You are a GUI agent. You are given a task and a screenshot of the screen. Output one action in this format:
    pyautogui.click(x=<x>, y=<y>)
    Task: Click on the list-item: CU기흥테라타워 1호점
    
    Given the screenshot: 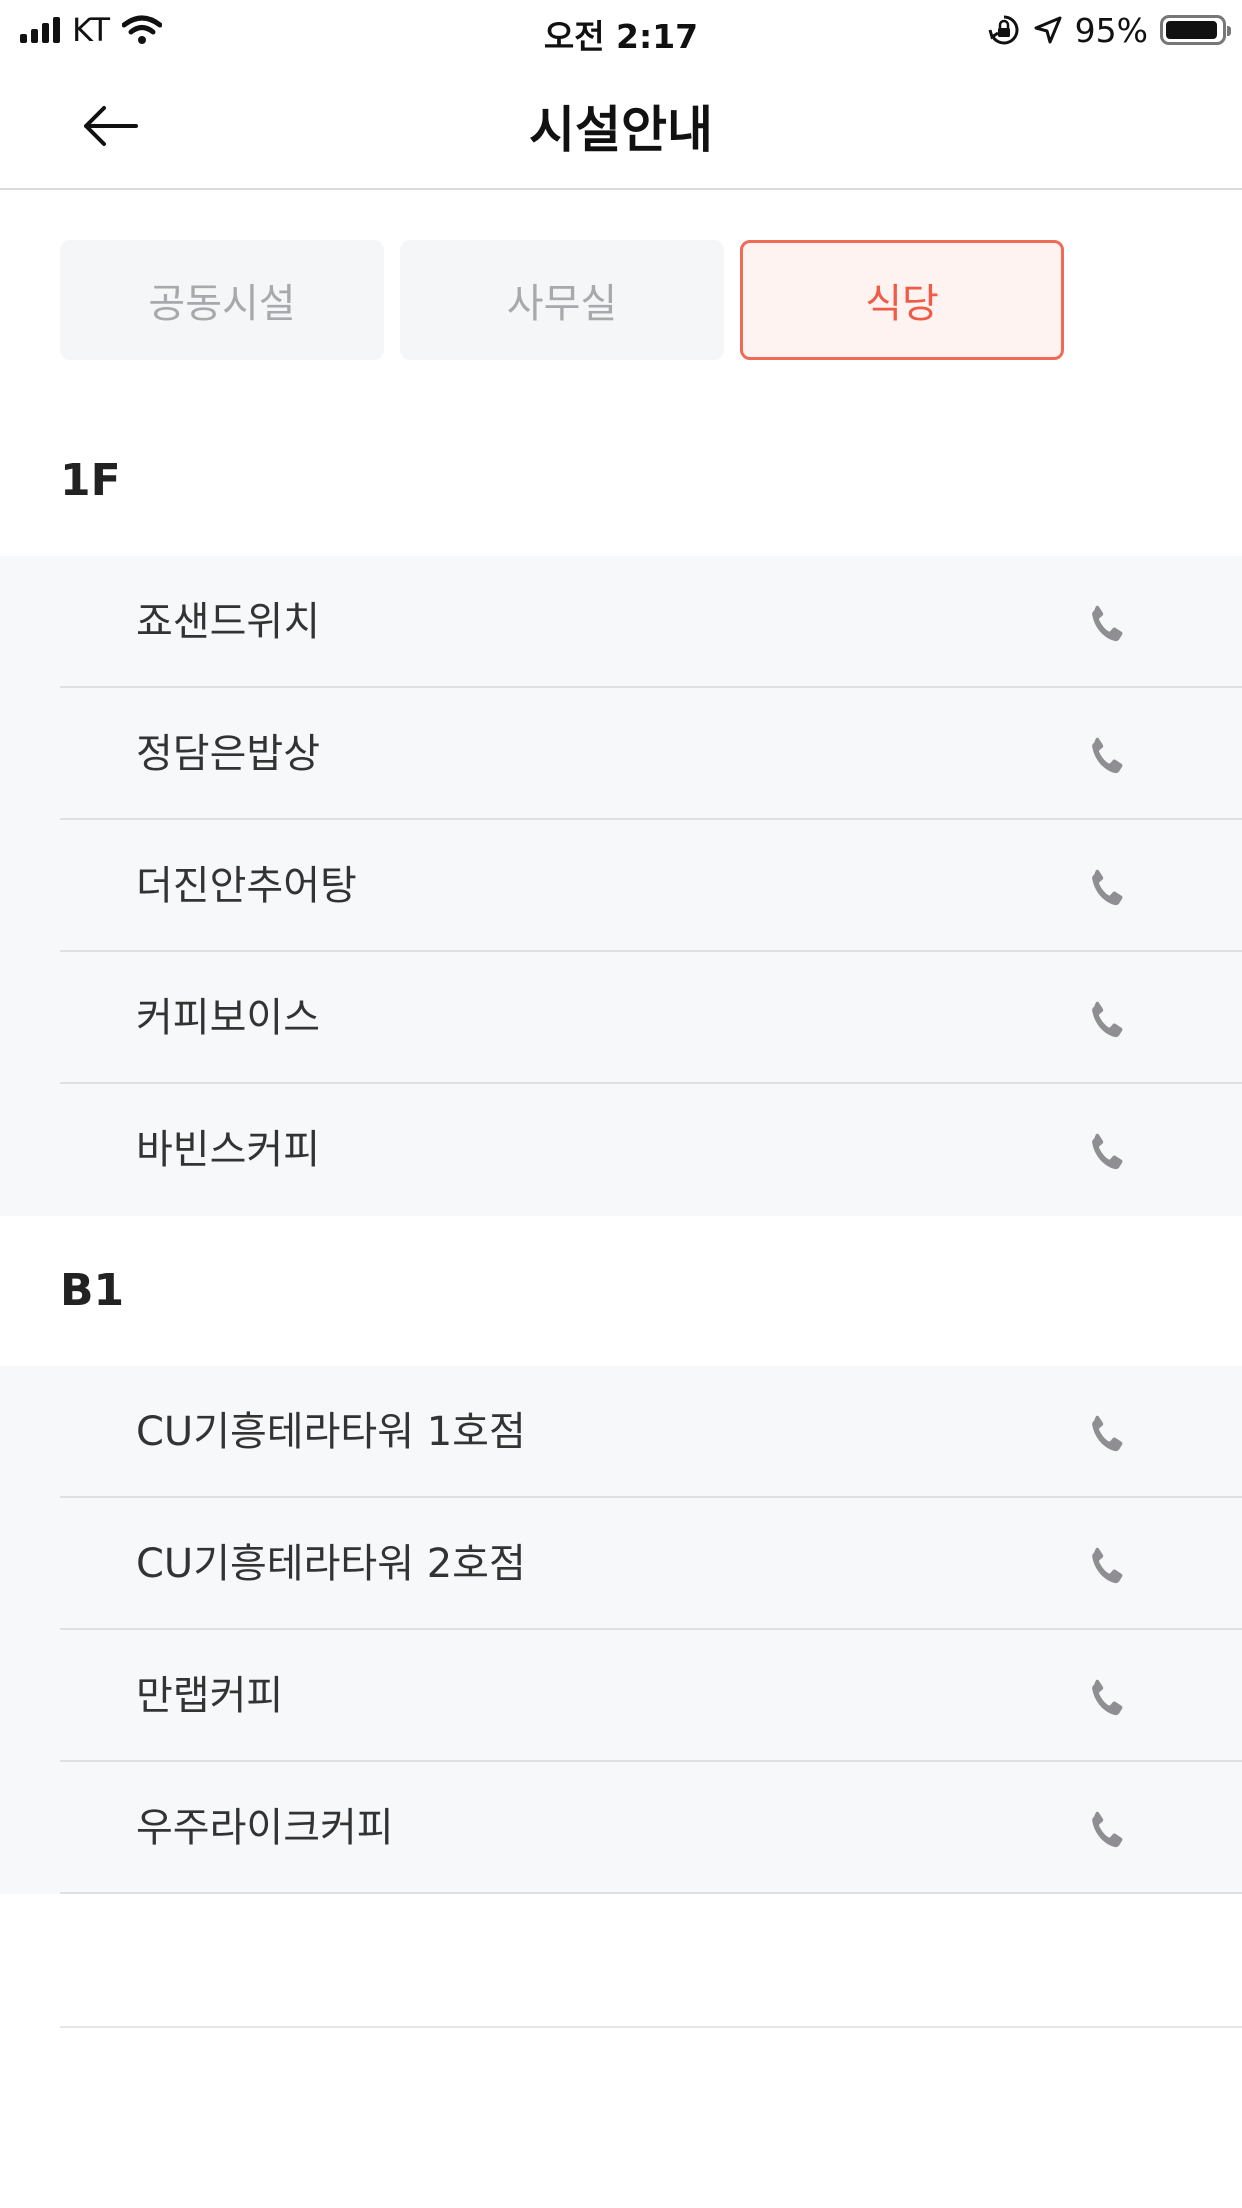 What is the action you would take?
    pyautogui.click(x=621, y=1432)
    